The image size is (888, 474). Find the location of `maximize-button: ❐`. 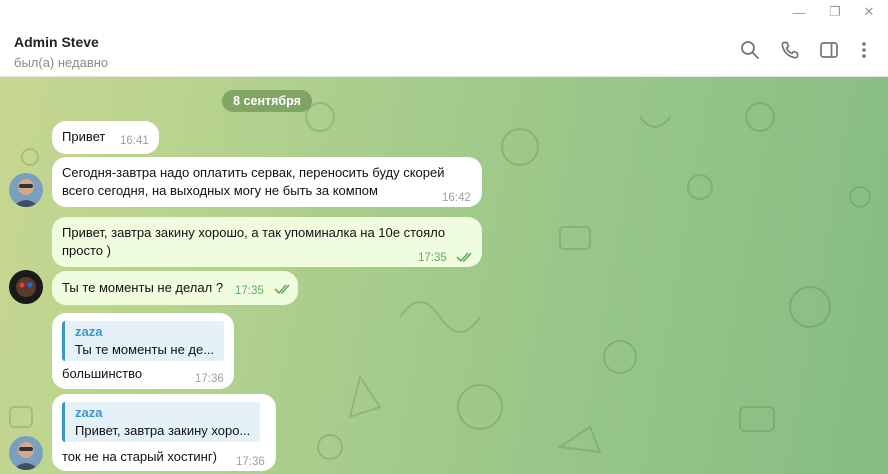

maximize-button: ❐ is located at coordinates (835, 12).